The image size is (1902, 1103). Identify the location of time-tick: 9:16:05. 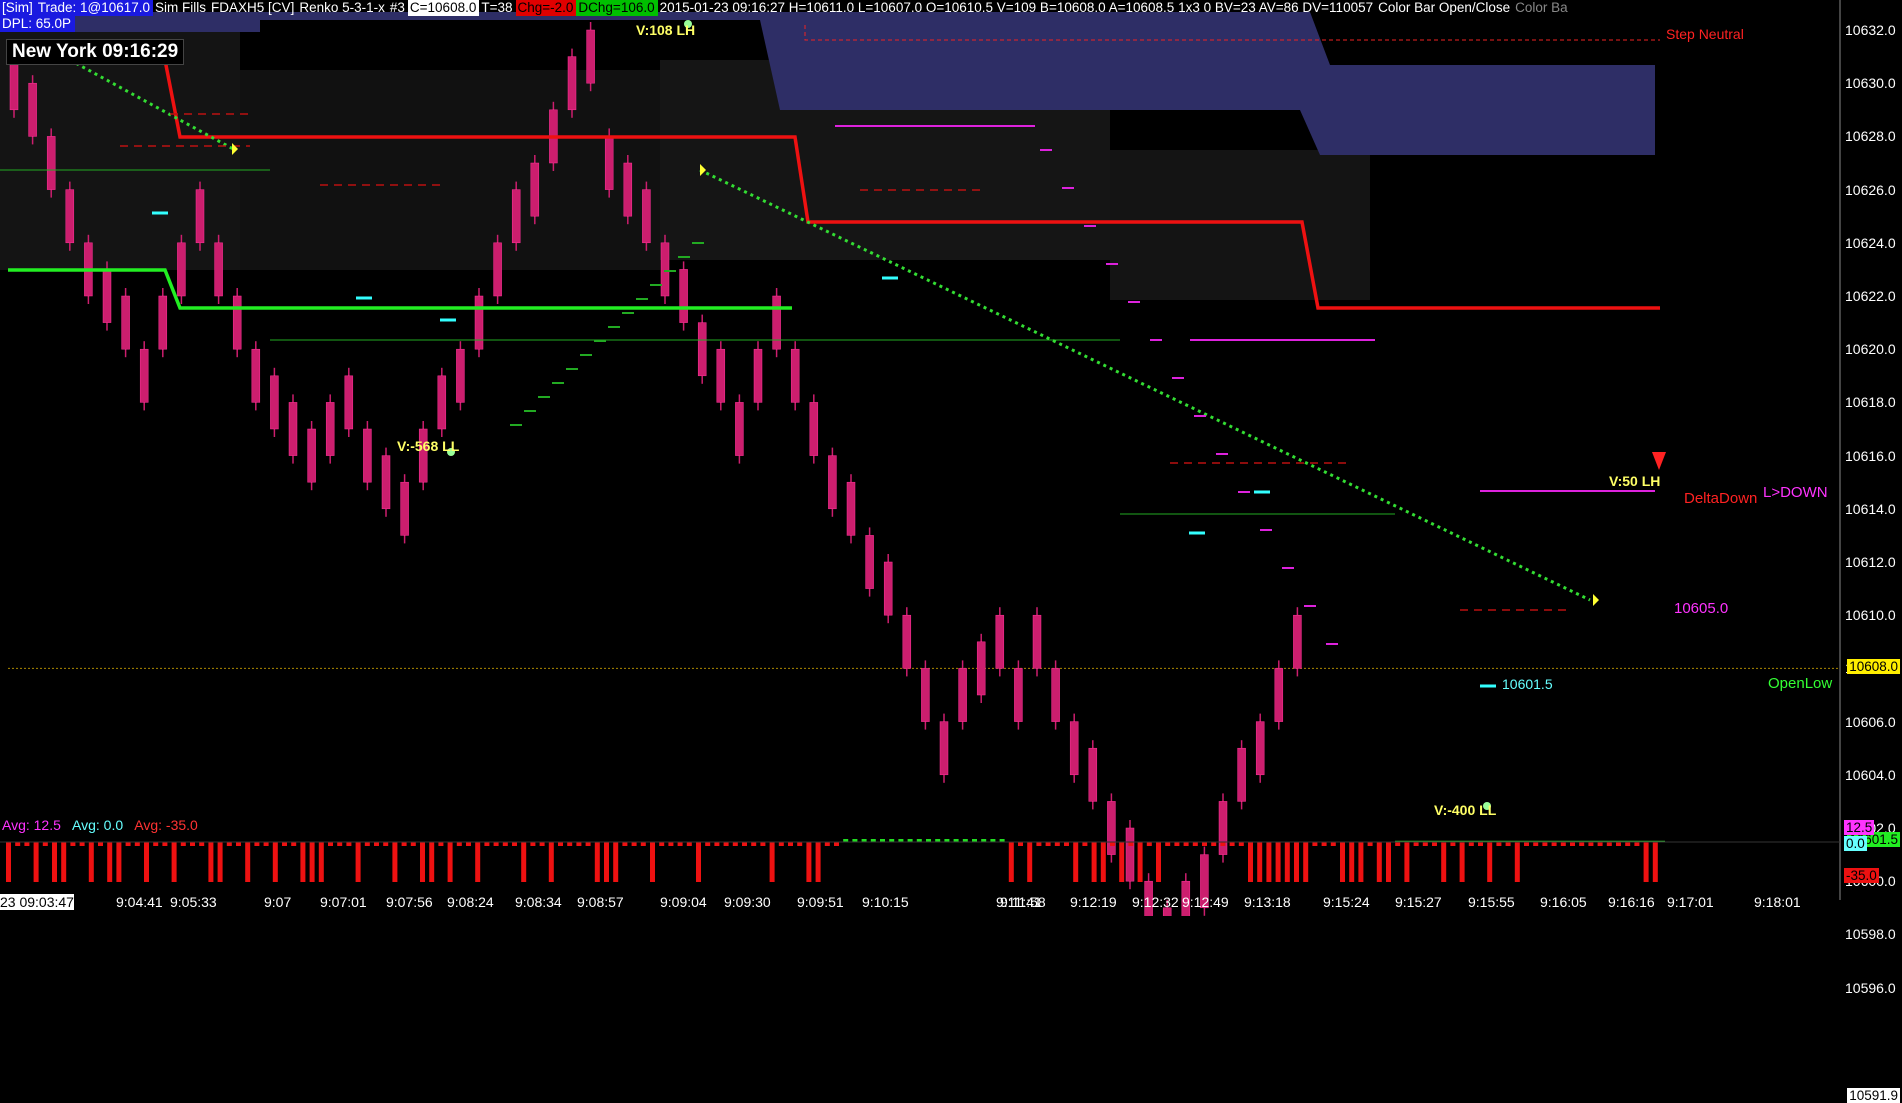
(1563, 902).